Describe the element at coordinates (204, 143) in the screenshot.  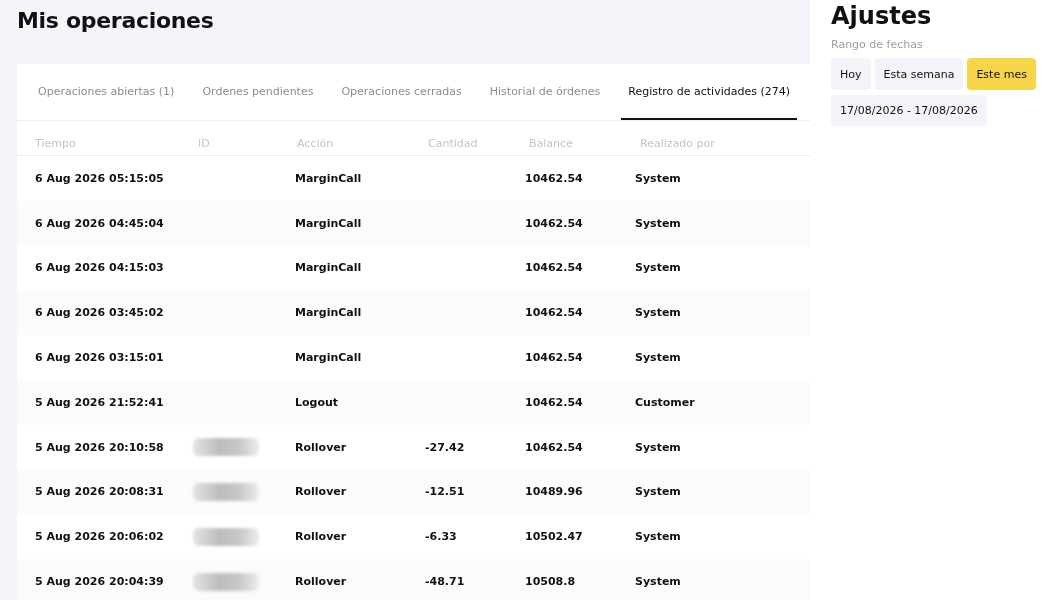
I see `column-header: ID` at that location.